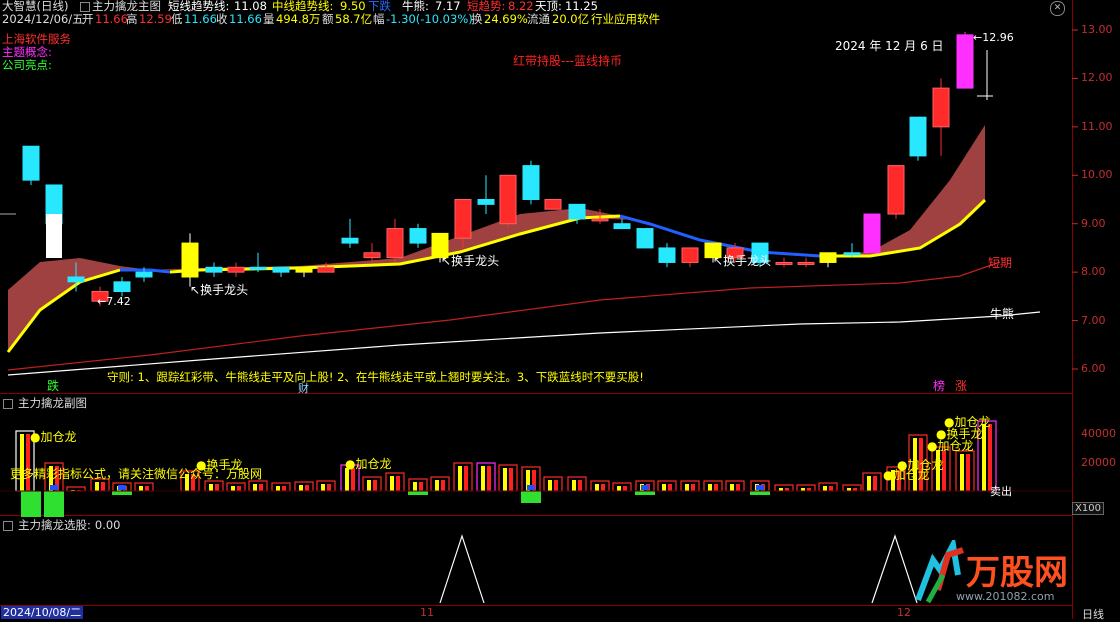 The width and height of the screenshot is (1120, 622). What do you see at coordinates (1097, 175) in the screenshot?
I see `price-tick-label: 10.00` at bounding box center [1097, 175].